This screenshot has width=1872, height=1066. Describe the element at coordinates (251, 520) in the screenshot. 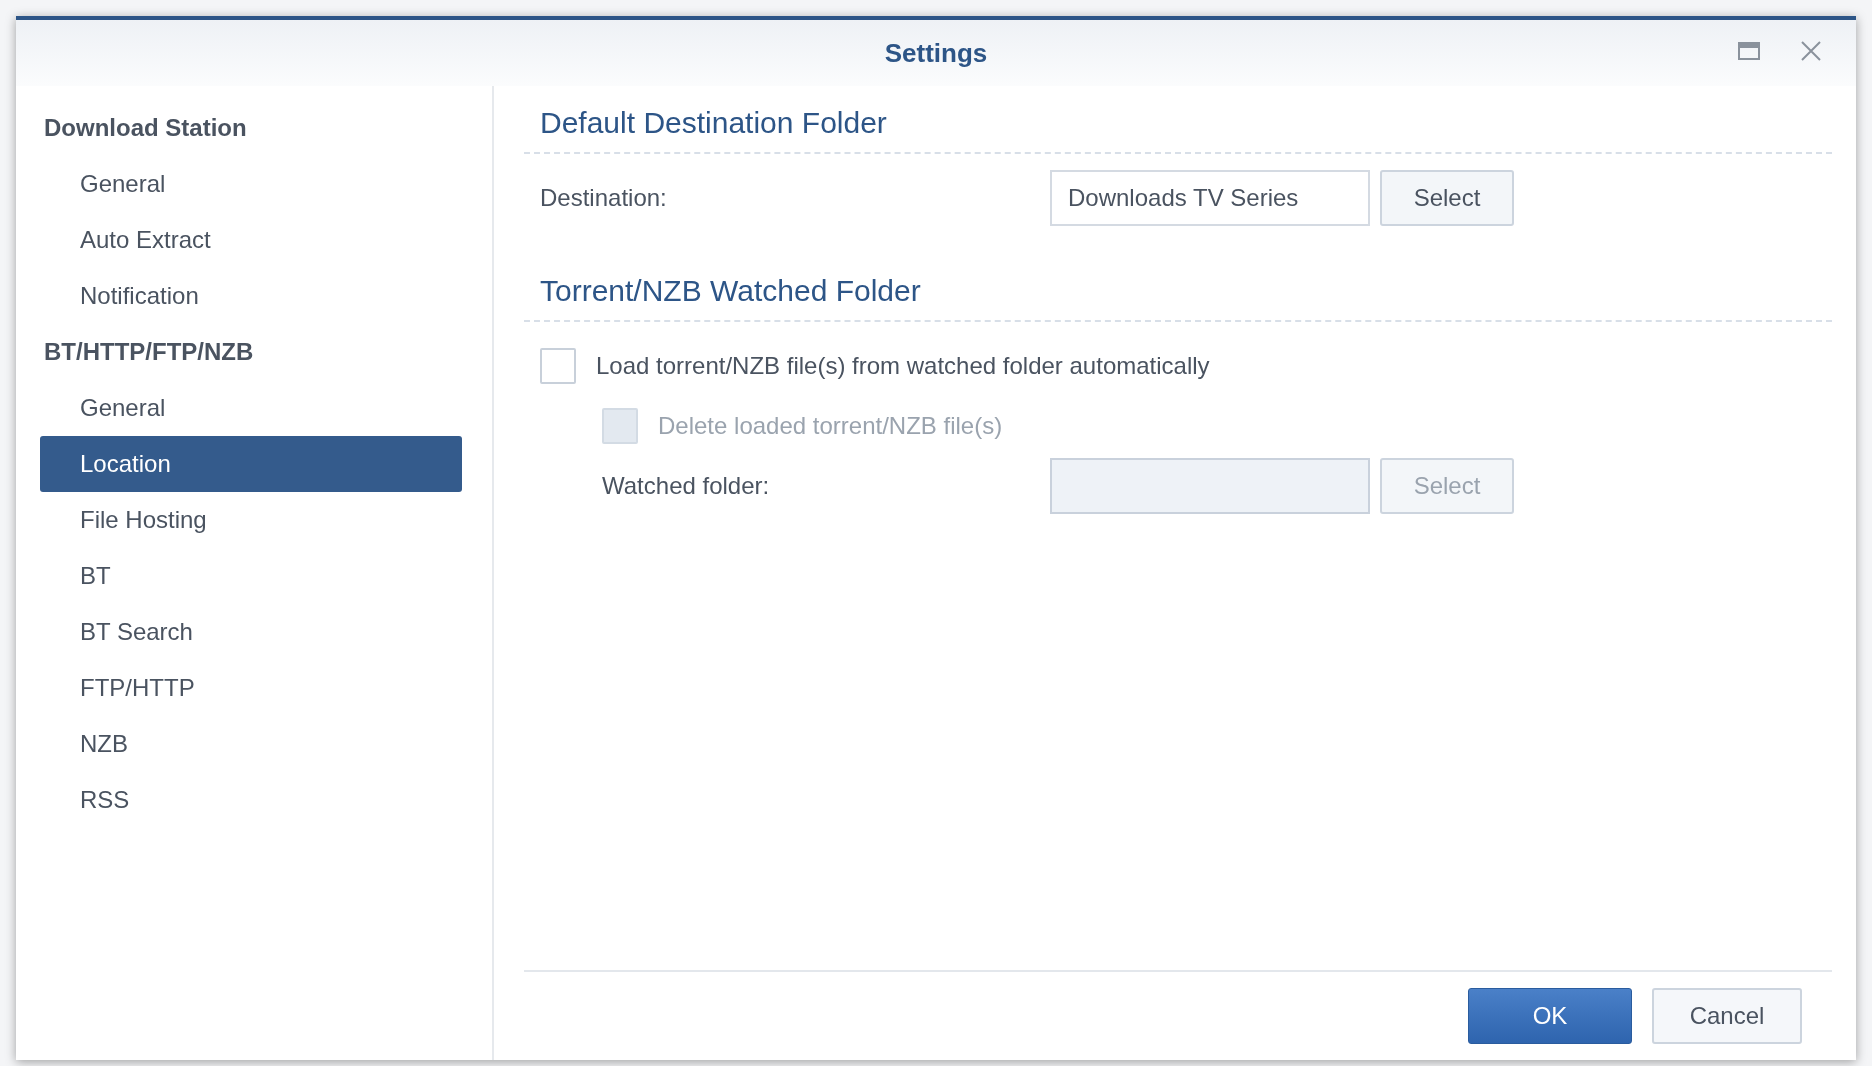

I see `sidebar-item: File Hosting` at that location.